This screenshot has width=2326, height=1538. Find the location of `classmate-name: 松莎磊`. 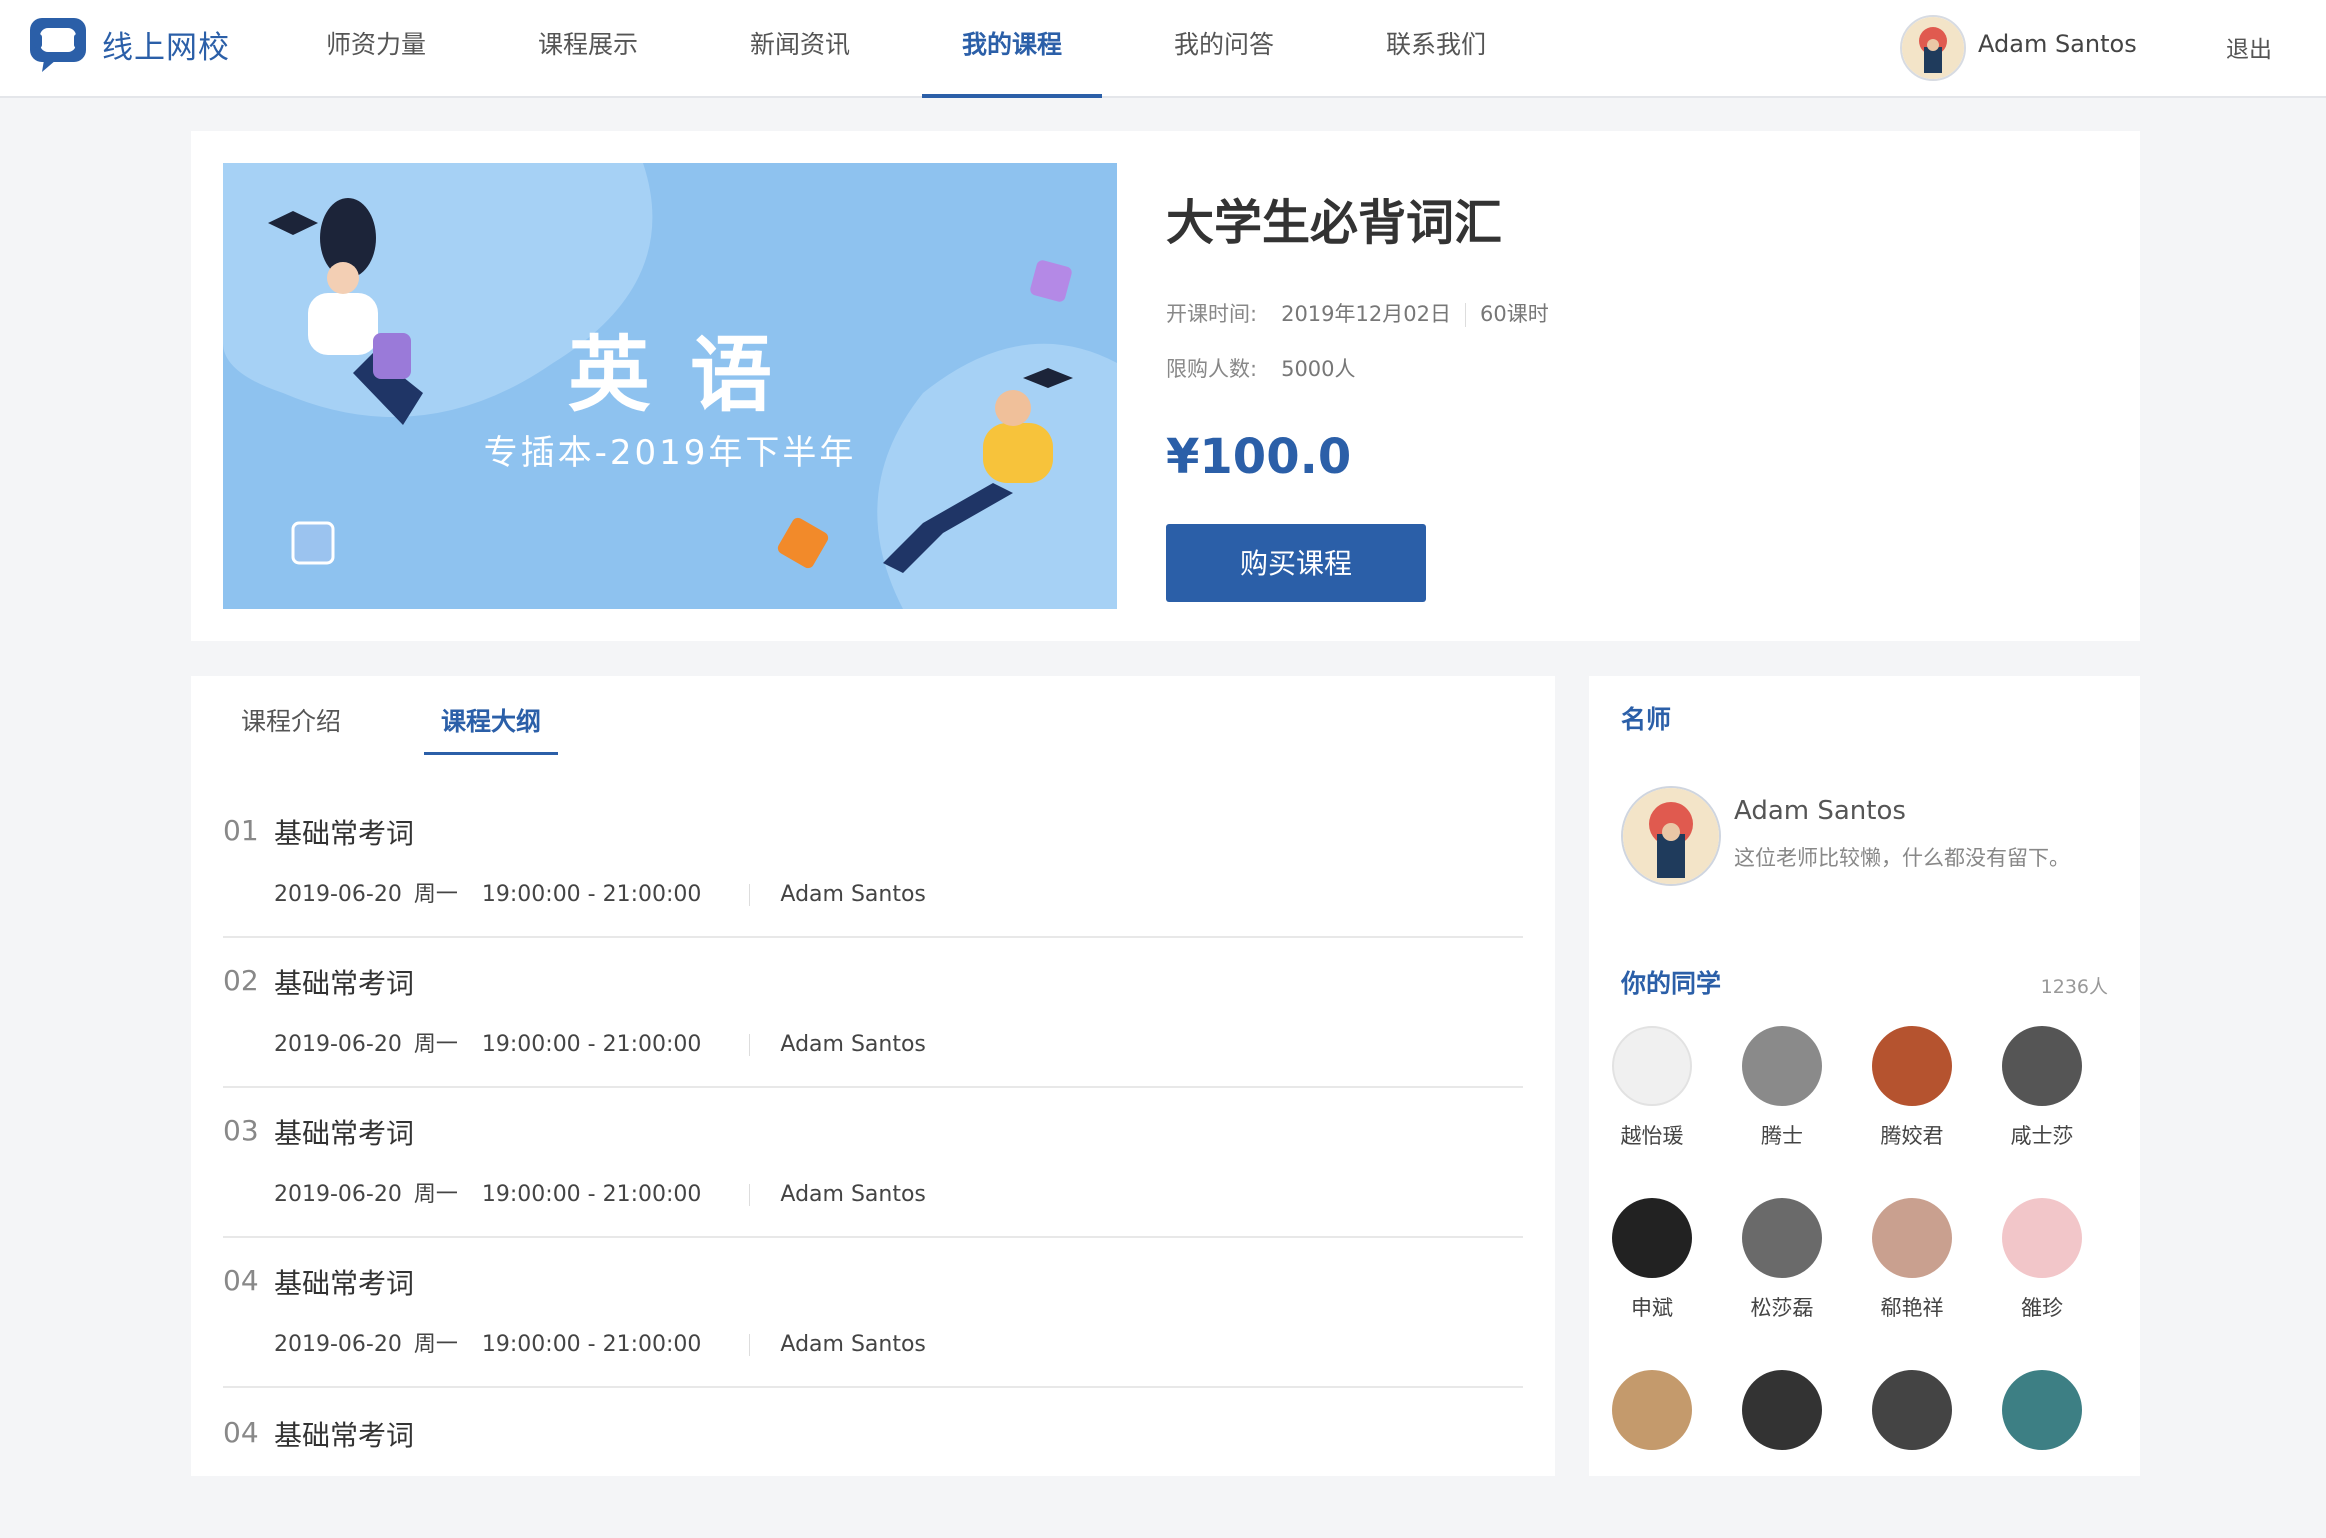

classmate-name: 松莎磊 is located at coordinates (1782, 1308).